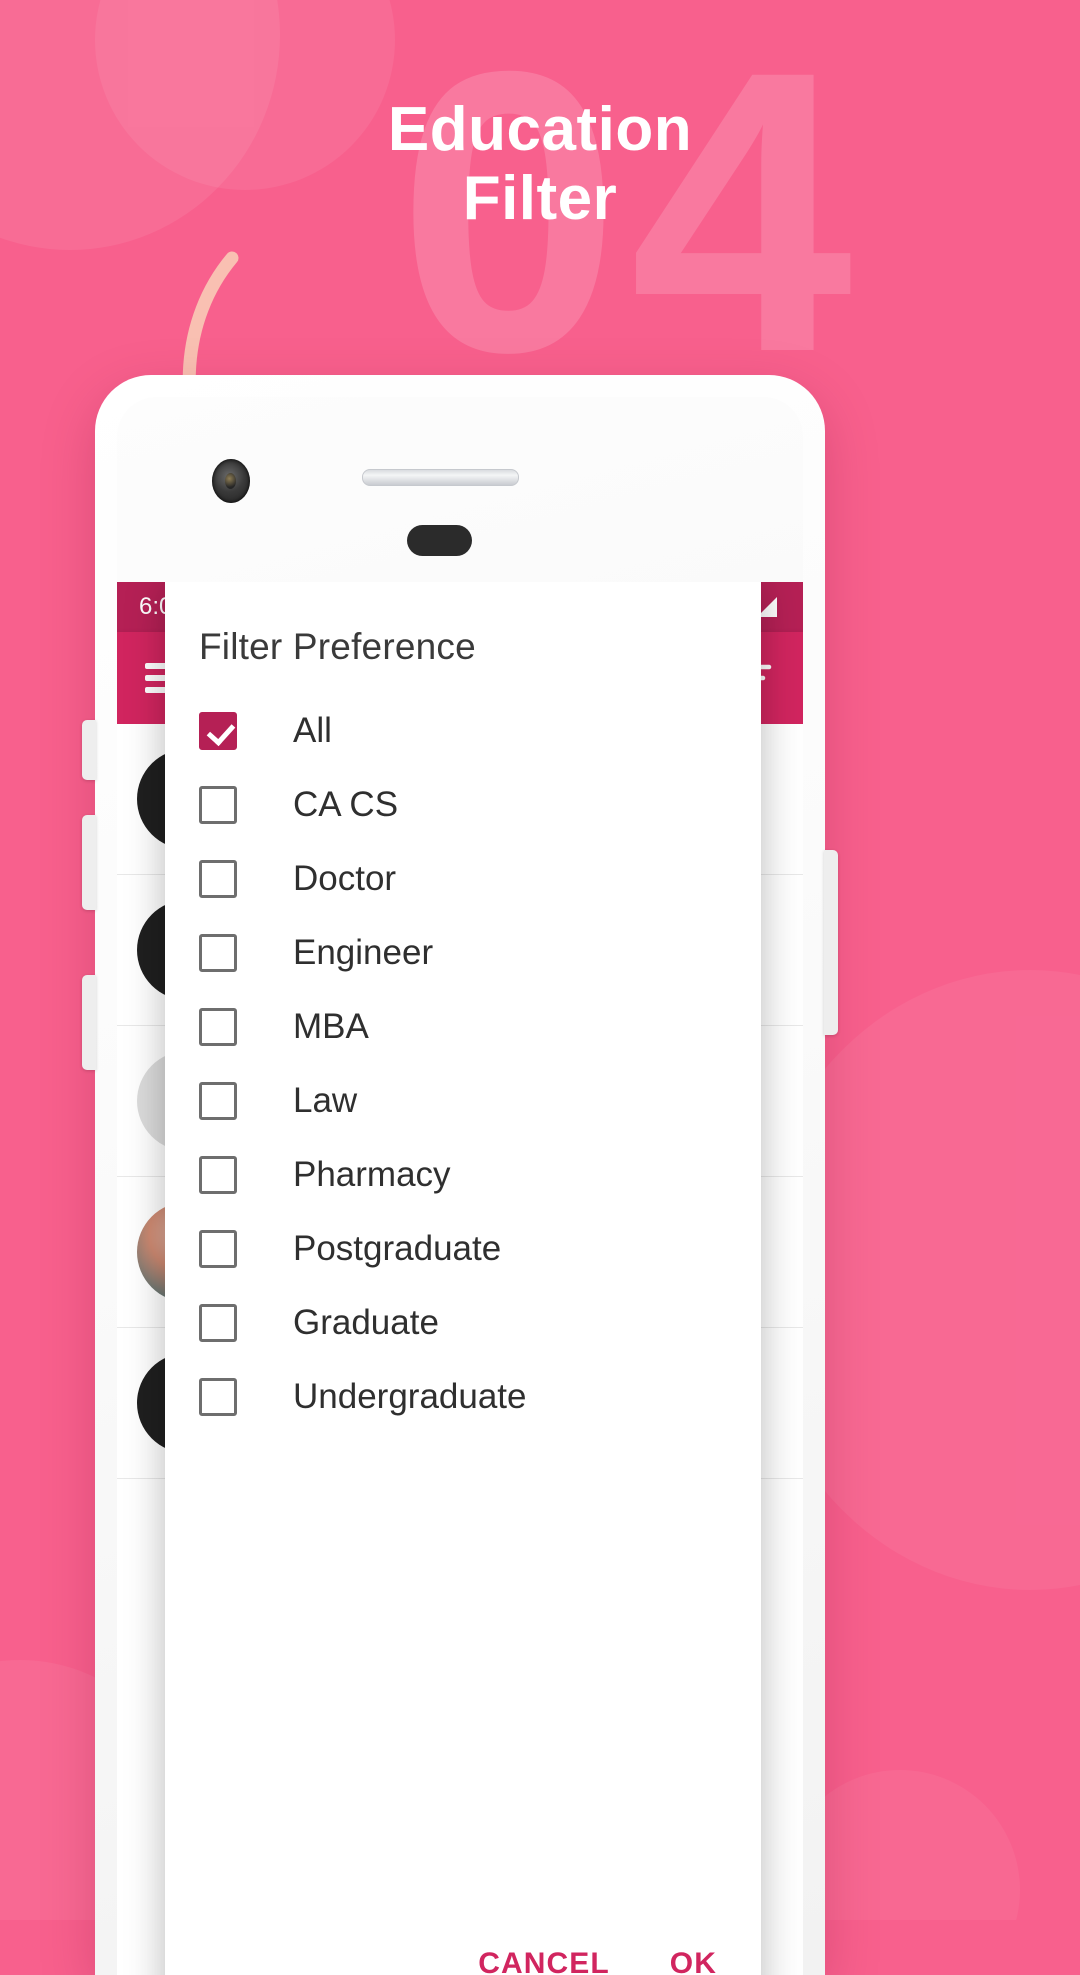  What do you see at coordinates (831, 942) in the screenshot?
I see `phone-power-button` at bounding box center [831, 942].